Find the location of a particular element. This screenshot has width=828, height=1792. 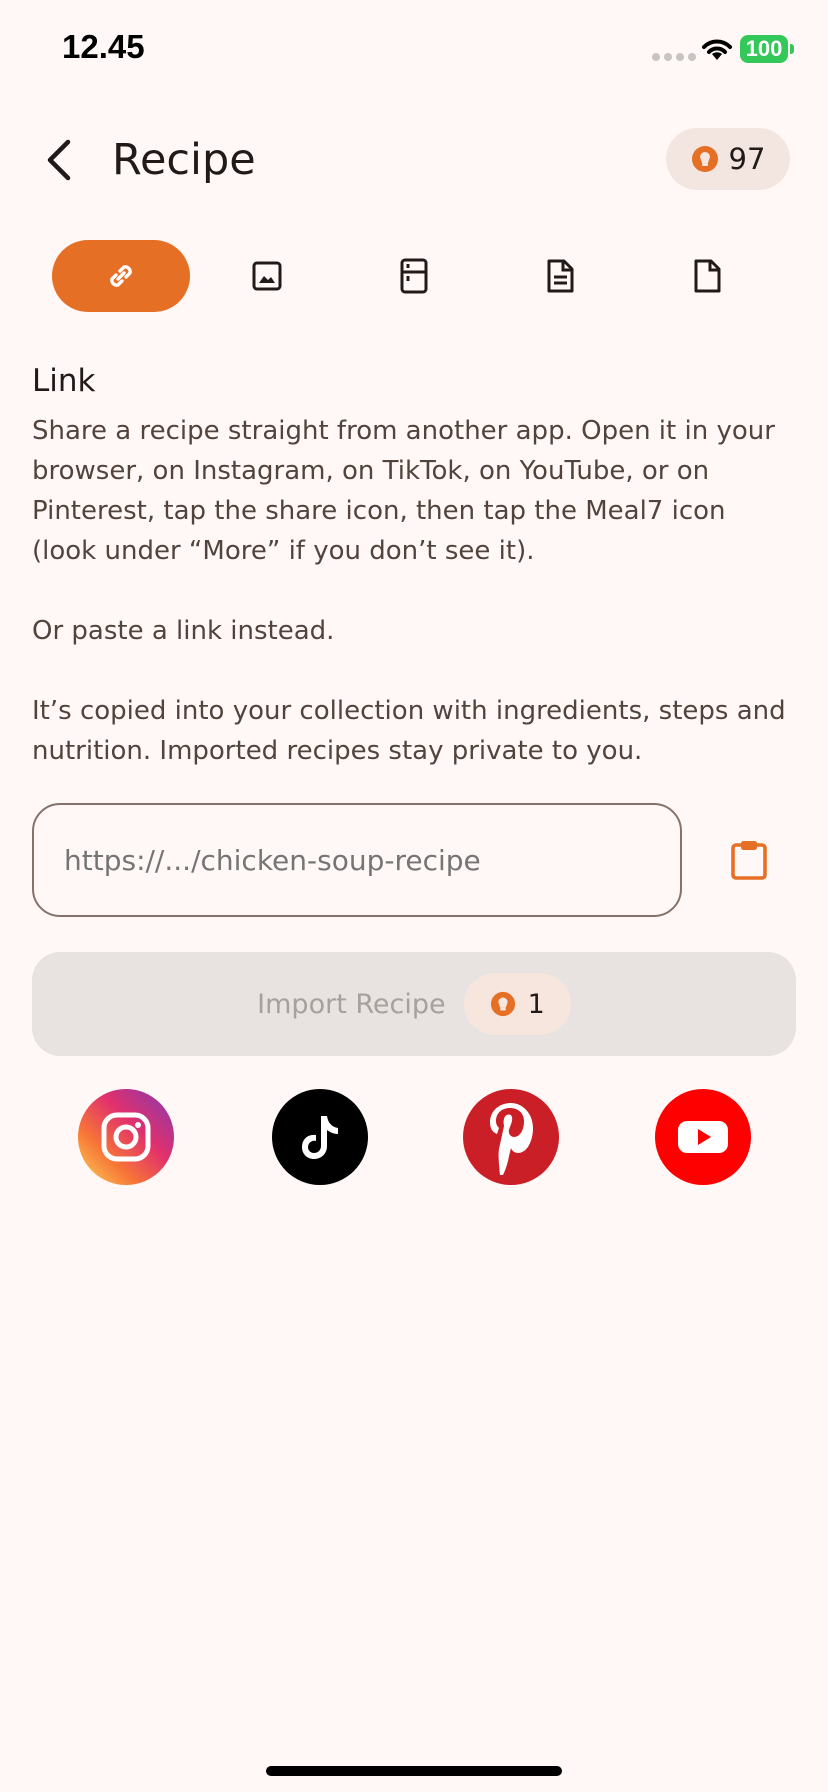

wifi-icon is located at coordinates (717, 49).